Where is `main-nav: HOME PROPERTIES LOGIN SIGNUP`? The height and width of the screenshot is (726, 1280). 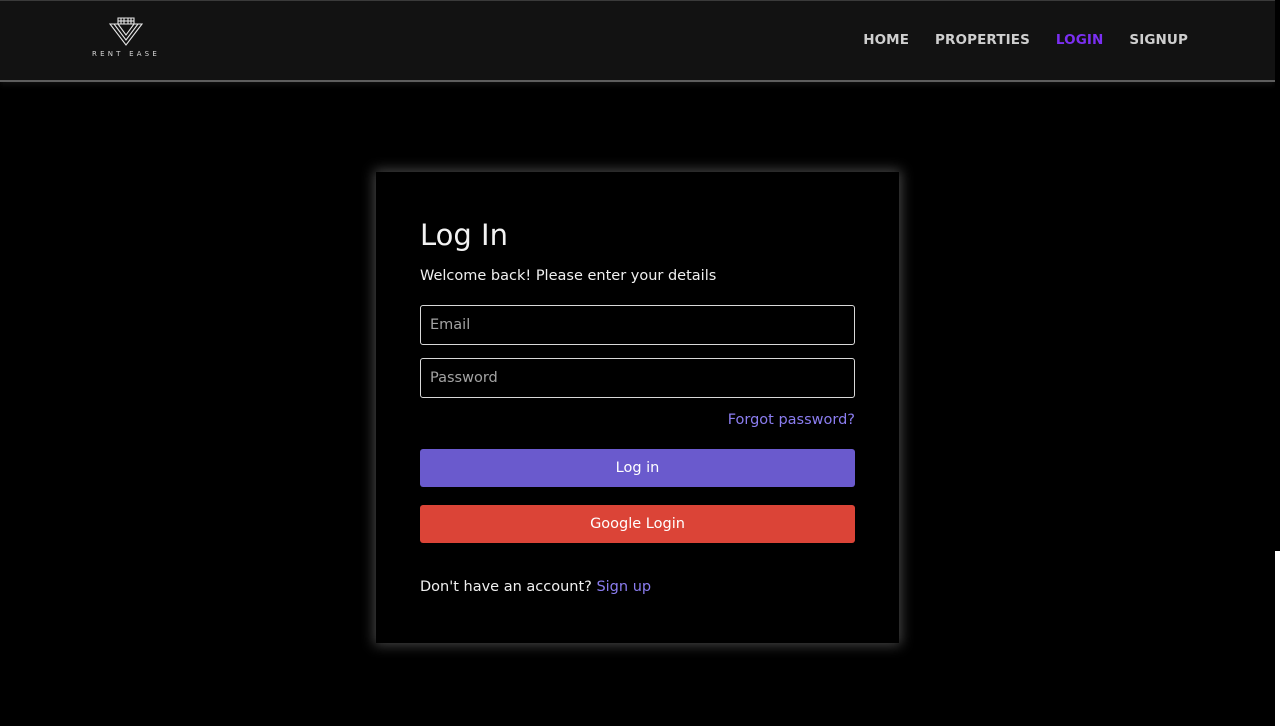 main-nav: HOME PROPERTIES LOGIN SIGNUP is located at coordinates (1025, 40).